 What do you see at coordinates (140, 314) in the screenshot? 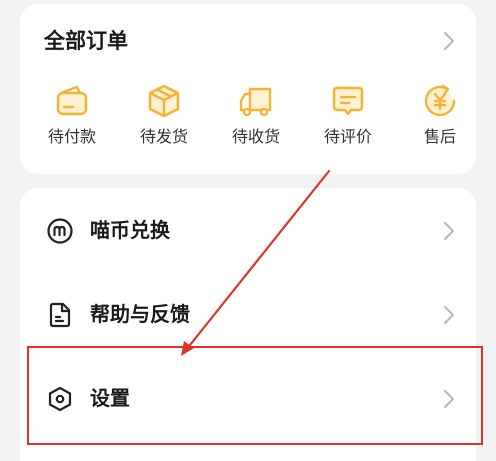
I see `menu-item-help-feedback-label: 帮助与反馈` at bounding box center [140, 314].